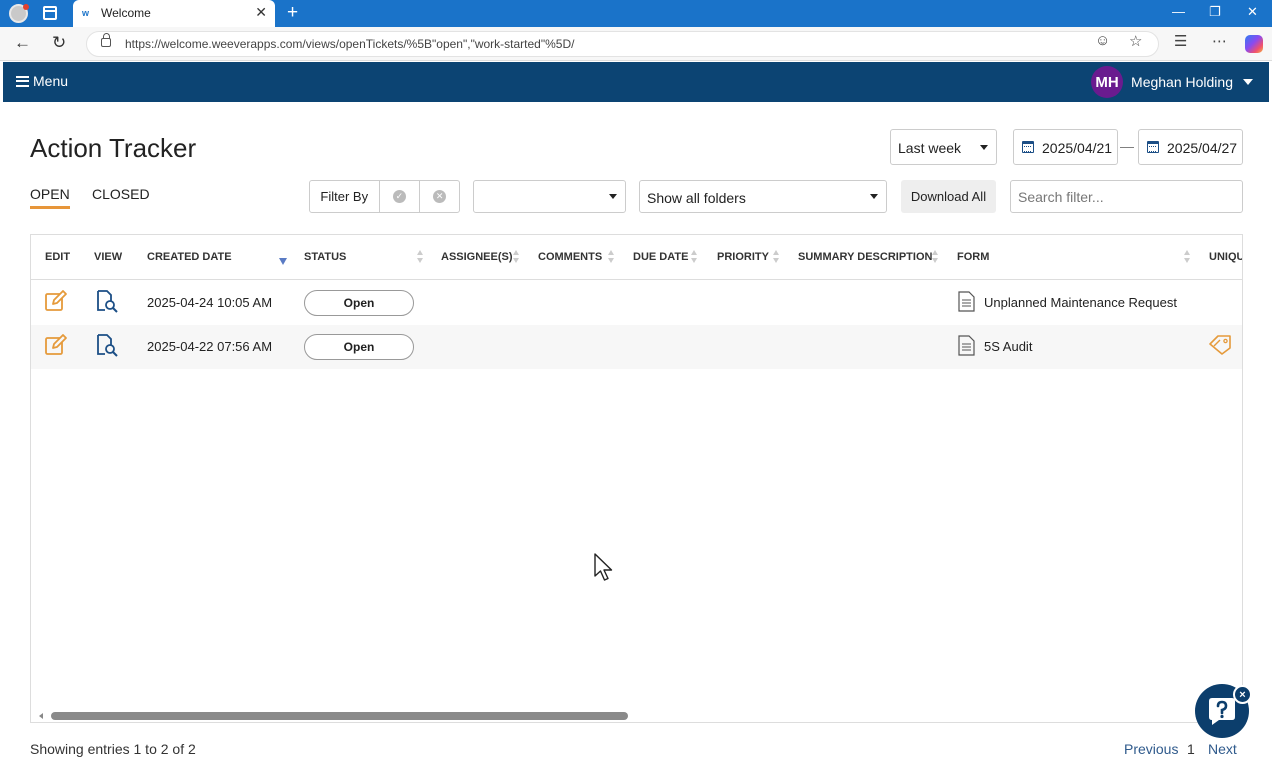 This screenshot has height=776, width=1272. What do you see at coordinates (1225, 257) in the screenshot?
I see `col-unique: UNIQU` at bounding box center [1225, 257].